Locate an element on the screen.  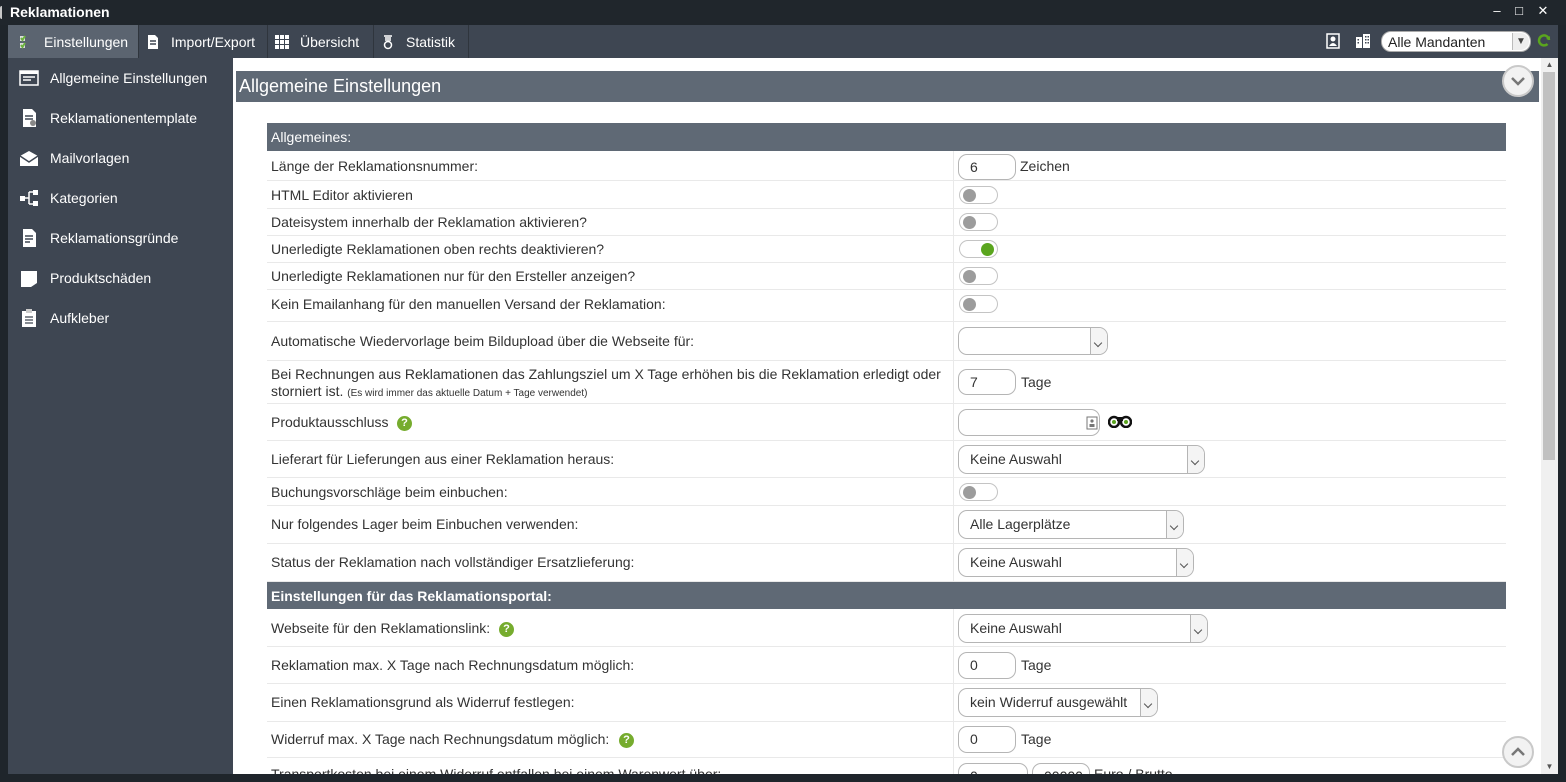
only-creator-toggle is located at coordinates (978, 276).